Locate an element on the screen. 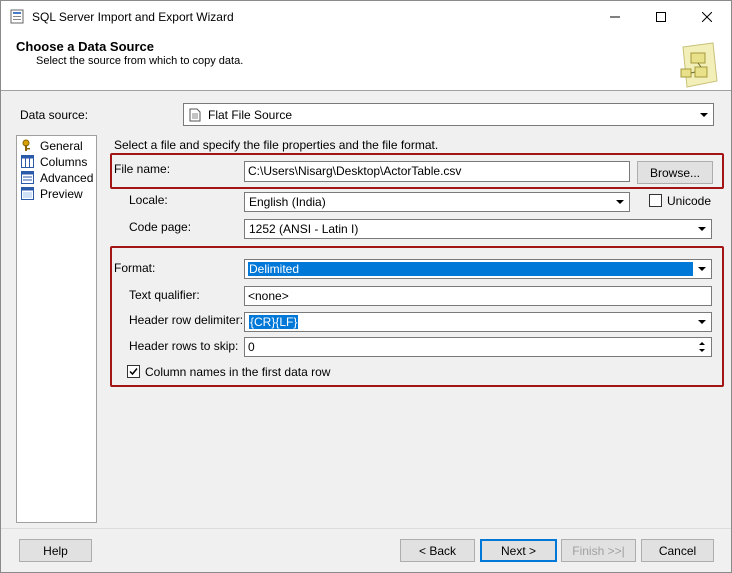  header-row-delimiter-combo: {CR}{LF} is located at coordinates (478, 322).